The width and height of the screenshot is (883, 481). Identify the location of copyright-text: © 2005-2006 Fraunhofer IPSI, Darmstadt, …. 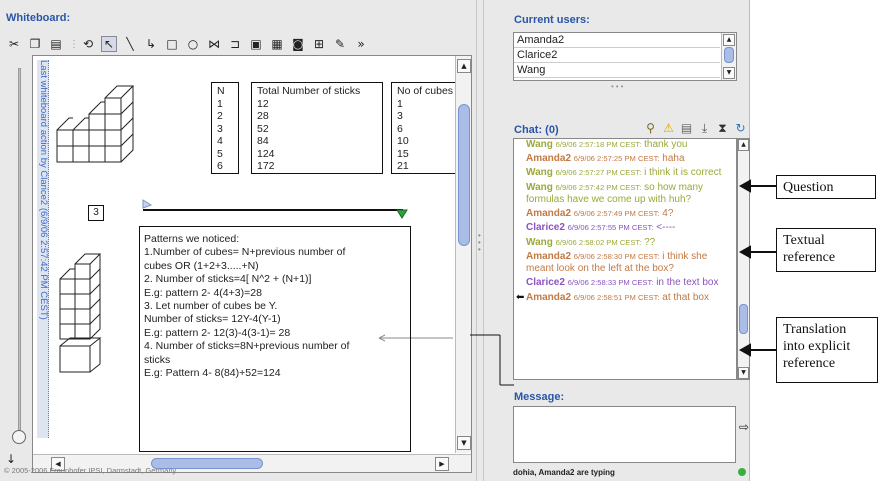
(90, 470).